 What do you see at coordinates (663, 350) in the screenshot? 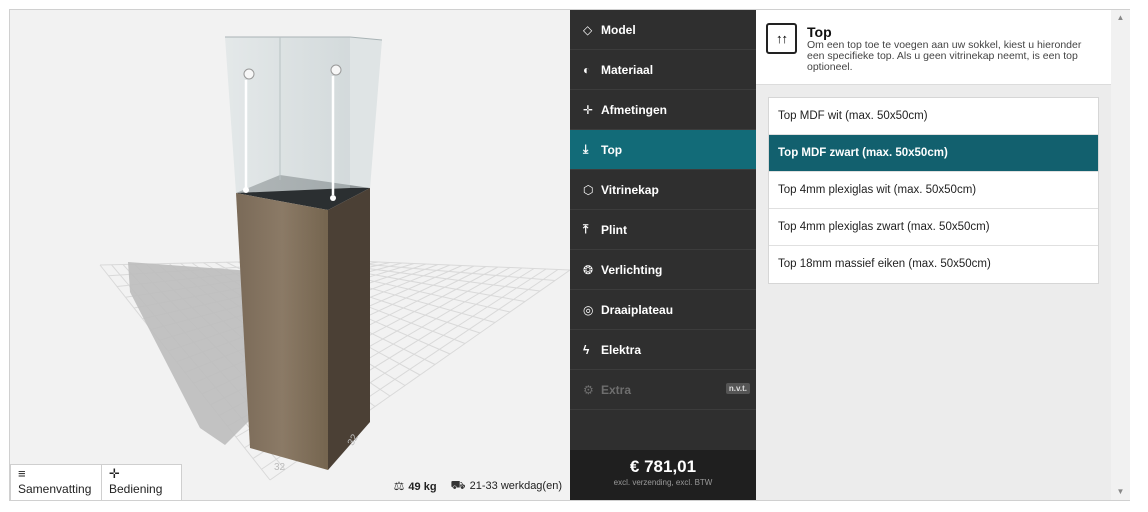
I see `menu-item-elektra: ϟ Elektra` at bounding box center [663, 350].